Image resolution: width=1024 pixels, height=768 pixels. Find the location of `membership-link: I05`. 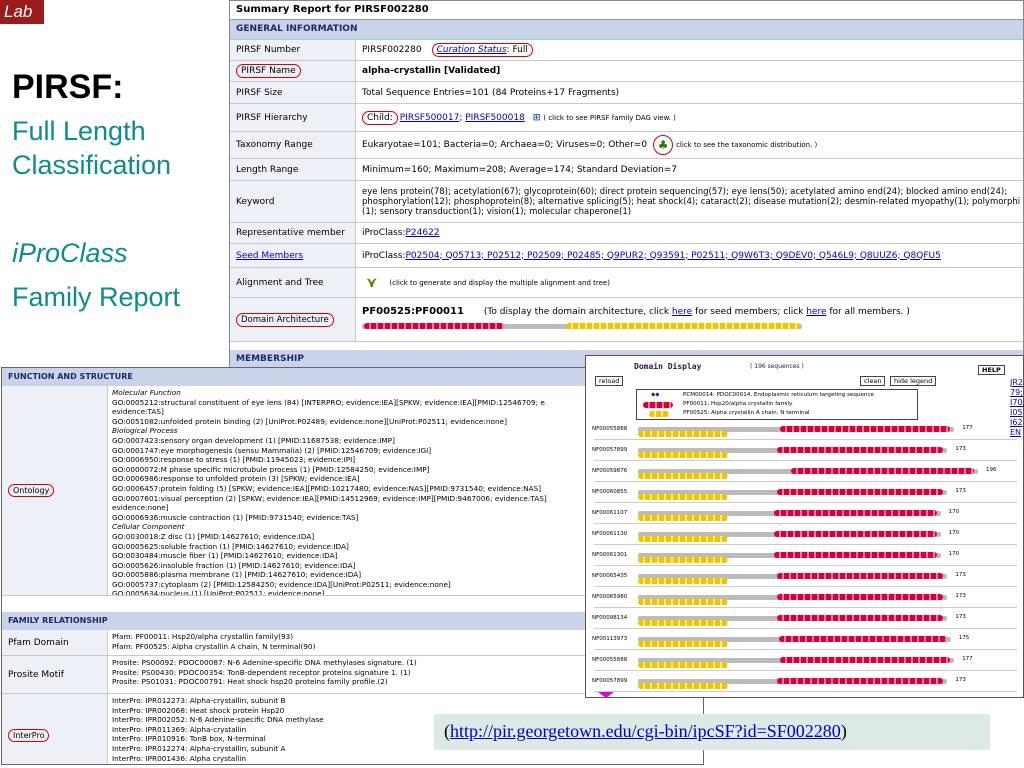

membership-link: I05 is located at coordinates (1017, 413).